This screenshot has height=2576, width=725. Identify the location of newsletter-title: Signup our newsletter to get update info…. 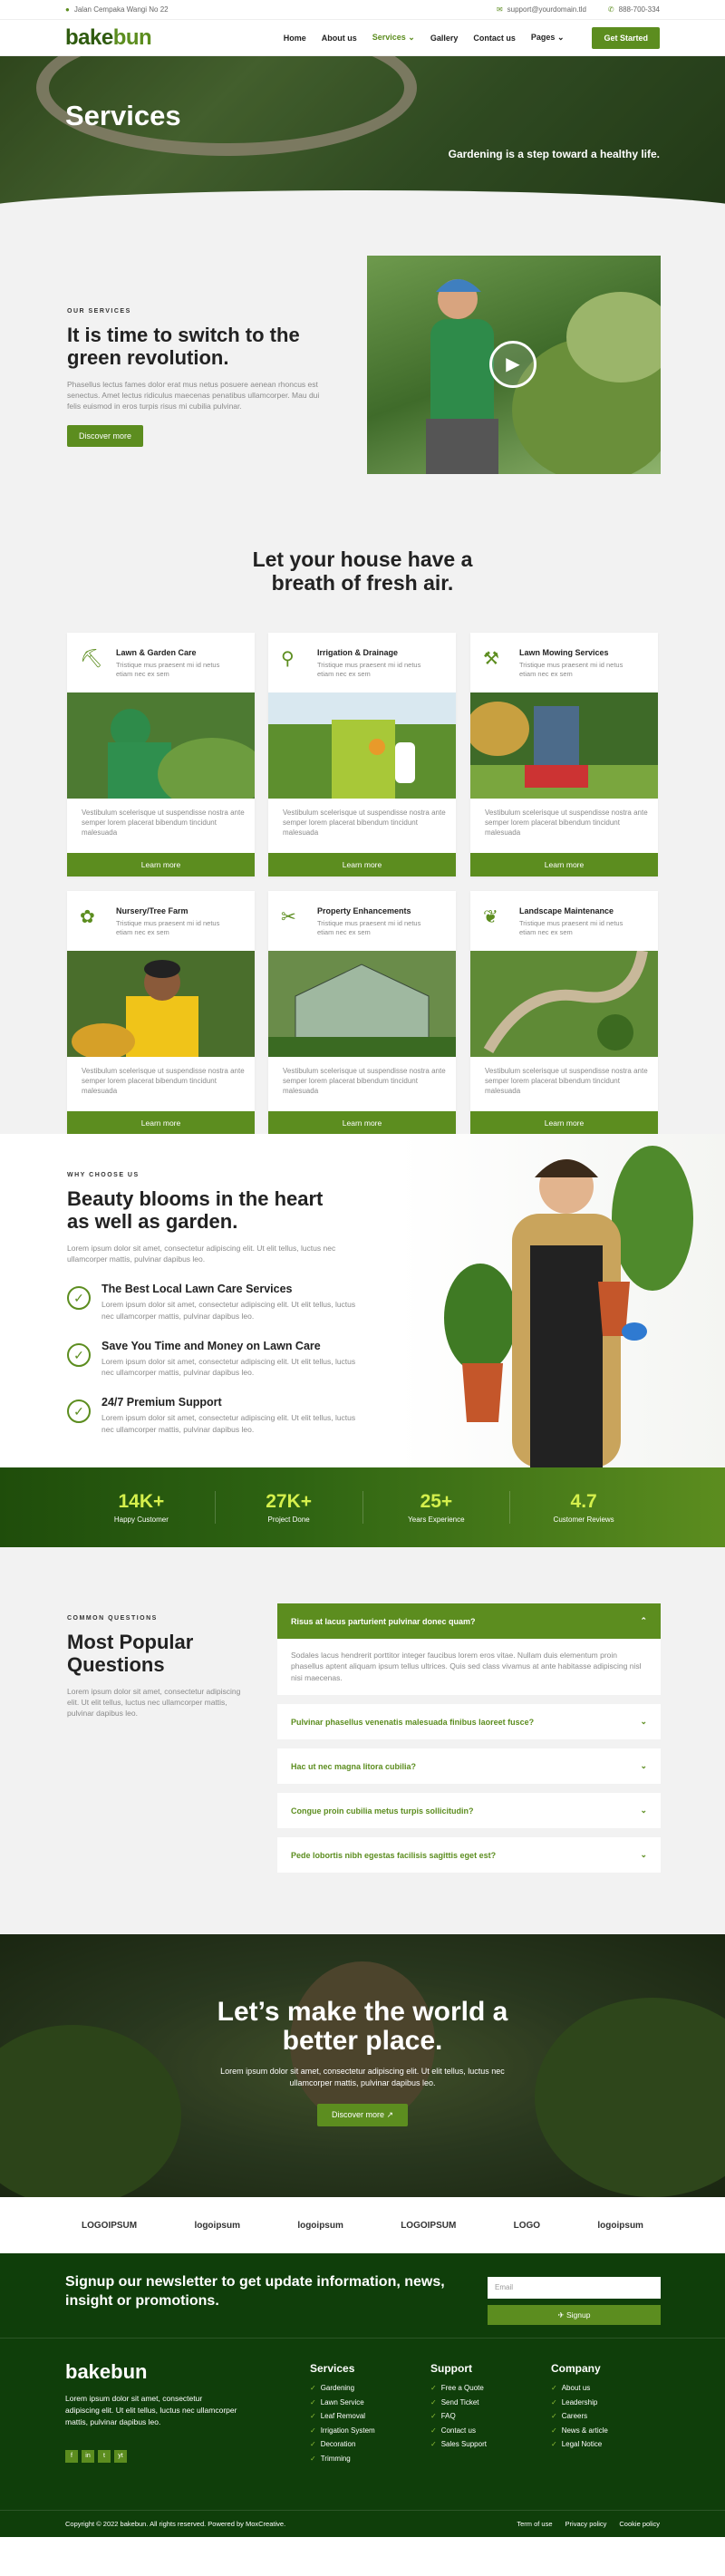
(255, 2291).